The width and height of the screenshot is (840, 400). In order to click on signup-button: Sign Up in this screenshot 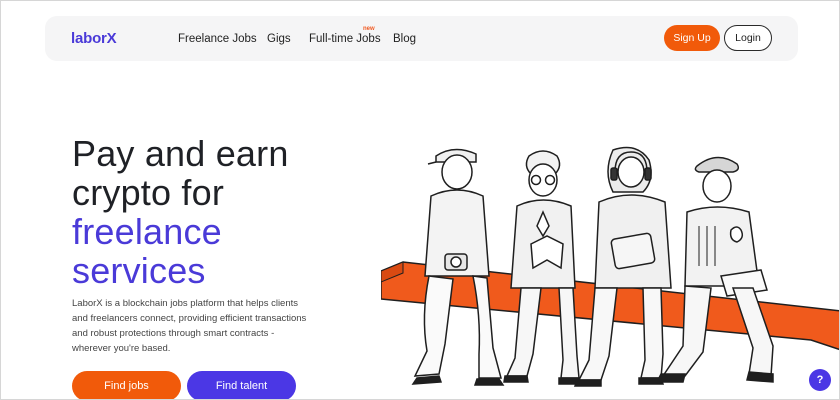, I will do `click(692, 38)`.